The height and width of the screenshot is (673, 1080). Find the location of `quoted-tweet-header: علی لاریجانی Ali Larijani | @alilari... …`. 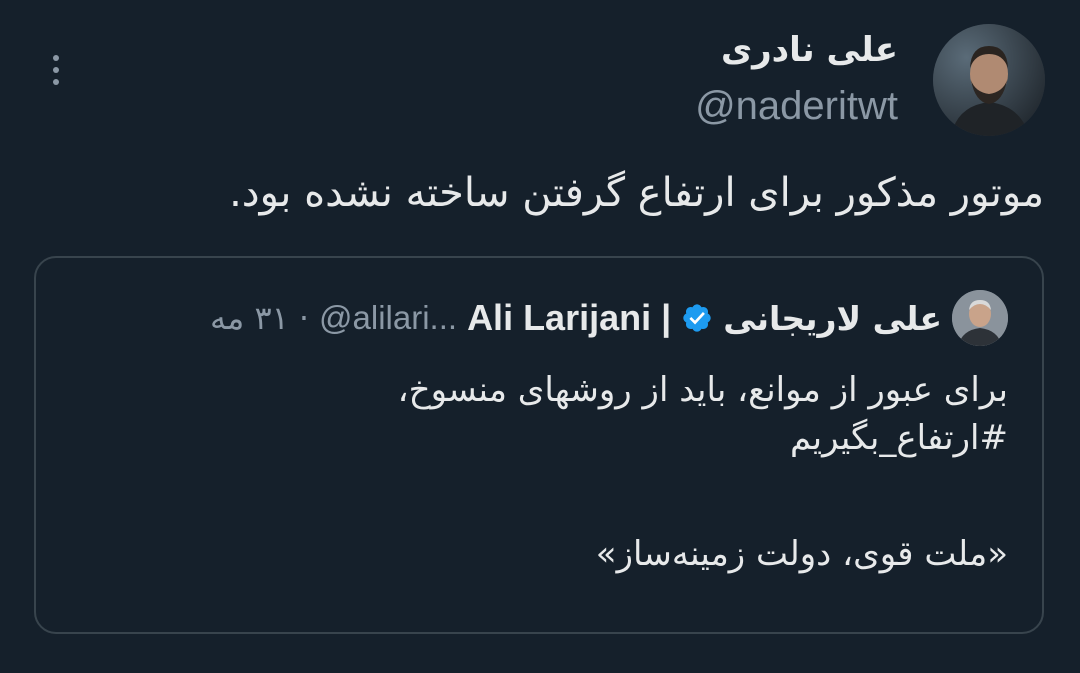

quoted-tweet-header: علی لاریجانی Ali Larijani | @alilari... … is located at coordinates (609, 318).